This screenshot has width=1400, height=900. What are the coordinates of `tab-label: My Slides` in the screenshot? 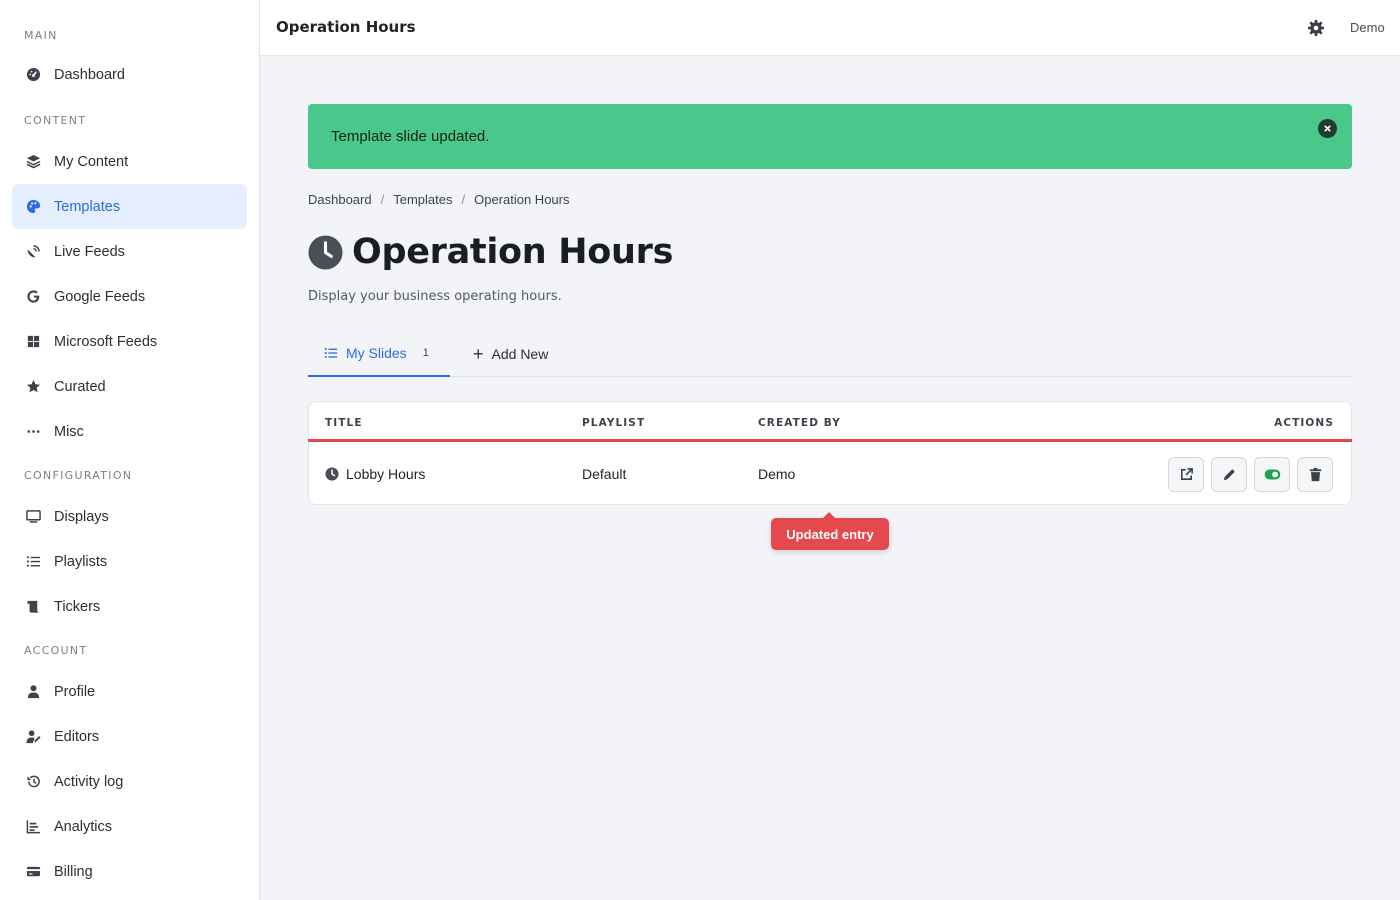 It's located at (376, 352).